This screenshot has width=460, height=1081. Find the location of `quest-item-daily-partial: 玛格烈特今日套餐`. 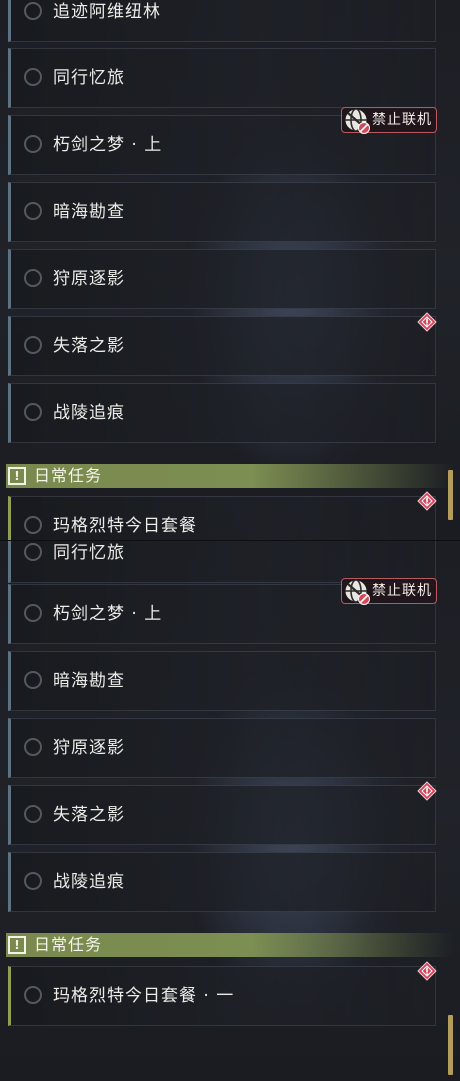

quest-item-daily-partial: 玛格烈特今日套餐 is located at coordinates (222, 518).